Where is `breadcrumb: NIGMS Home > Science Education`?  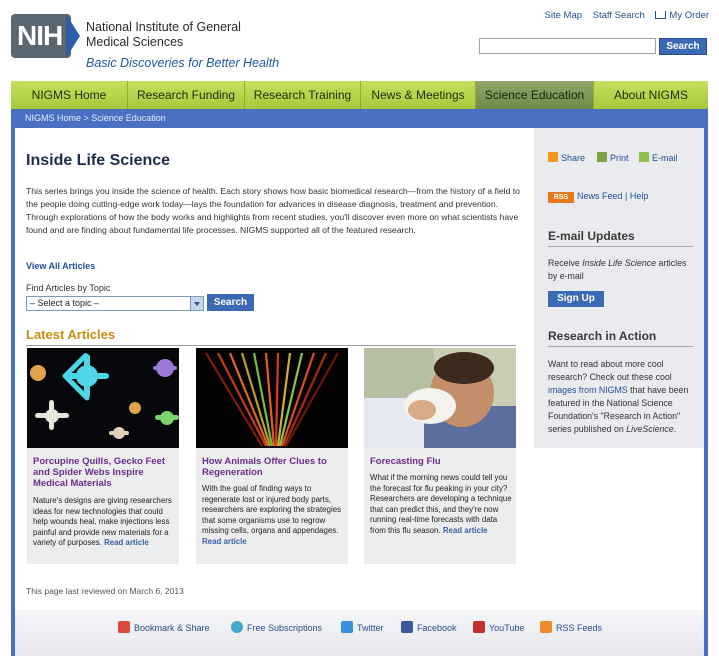 breadcrumb: NIGMS Home > Science Education is located at coordinates (95, 118).